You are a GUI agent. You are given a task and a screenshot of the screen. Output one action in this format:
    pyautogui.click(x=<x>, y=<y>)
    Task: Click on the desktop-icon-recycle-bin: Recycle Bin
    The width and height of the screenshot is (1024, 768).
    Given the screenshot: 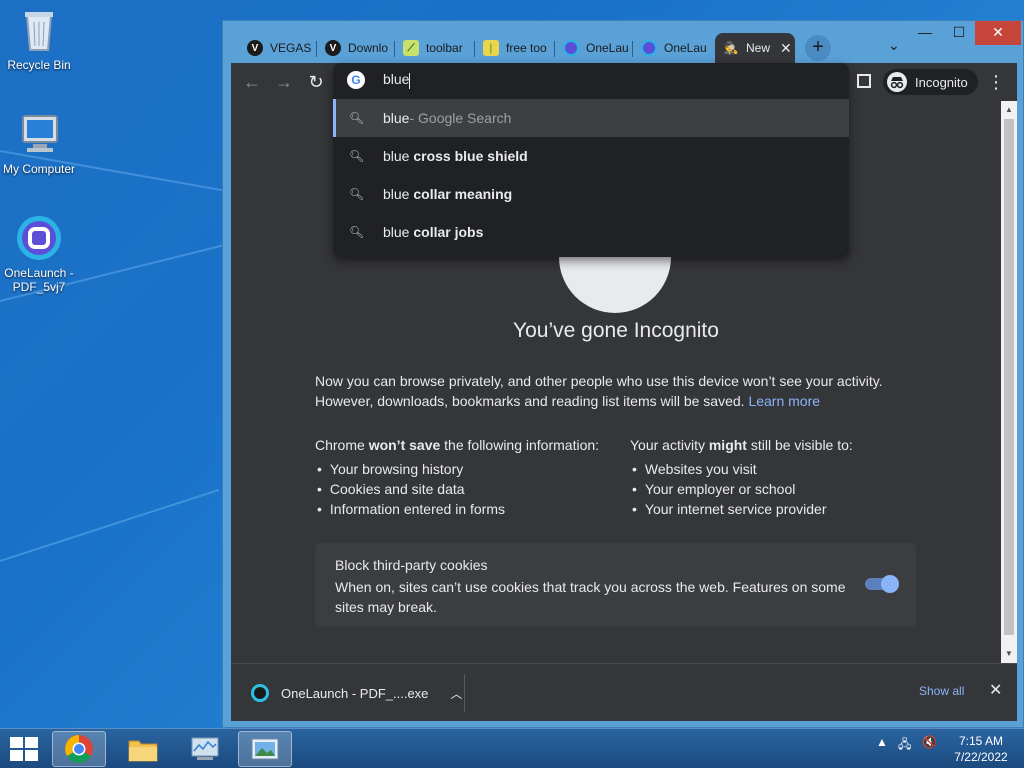 What is the action you would take?
    pyautogui.click(x=39, y=39)
    